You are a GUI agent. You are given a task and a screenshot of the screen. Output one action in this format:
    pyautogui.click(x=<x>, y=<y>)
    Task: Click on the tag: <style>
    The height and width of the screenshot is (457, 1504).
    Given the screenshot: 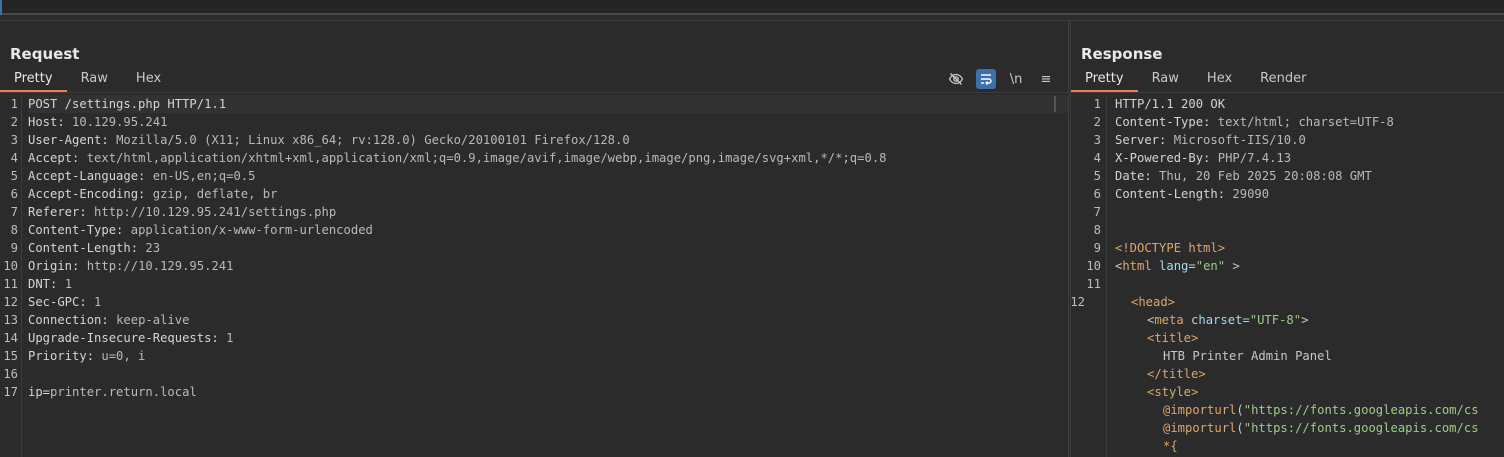 What is the action you would take?
    pyautogui.click(x=1173, y=392)
    